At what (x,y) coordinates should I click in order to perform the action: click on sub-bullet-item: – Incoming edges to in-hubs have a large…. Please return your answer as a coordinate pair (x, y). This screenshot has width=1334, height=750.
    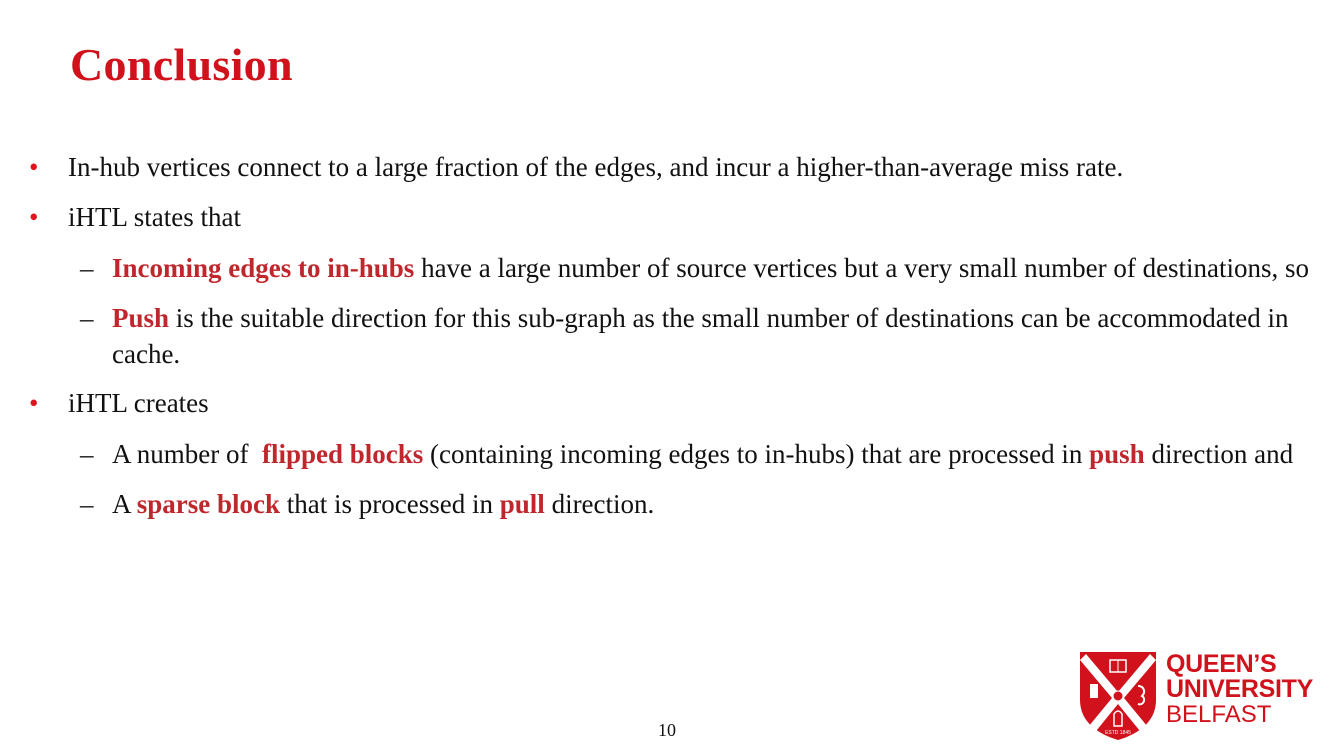
    Looking at the image, I should click on (667, 268).